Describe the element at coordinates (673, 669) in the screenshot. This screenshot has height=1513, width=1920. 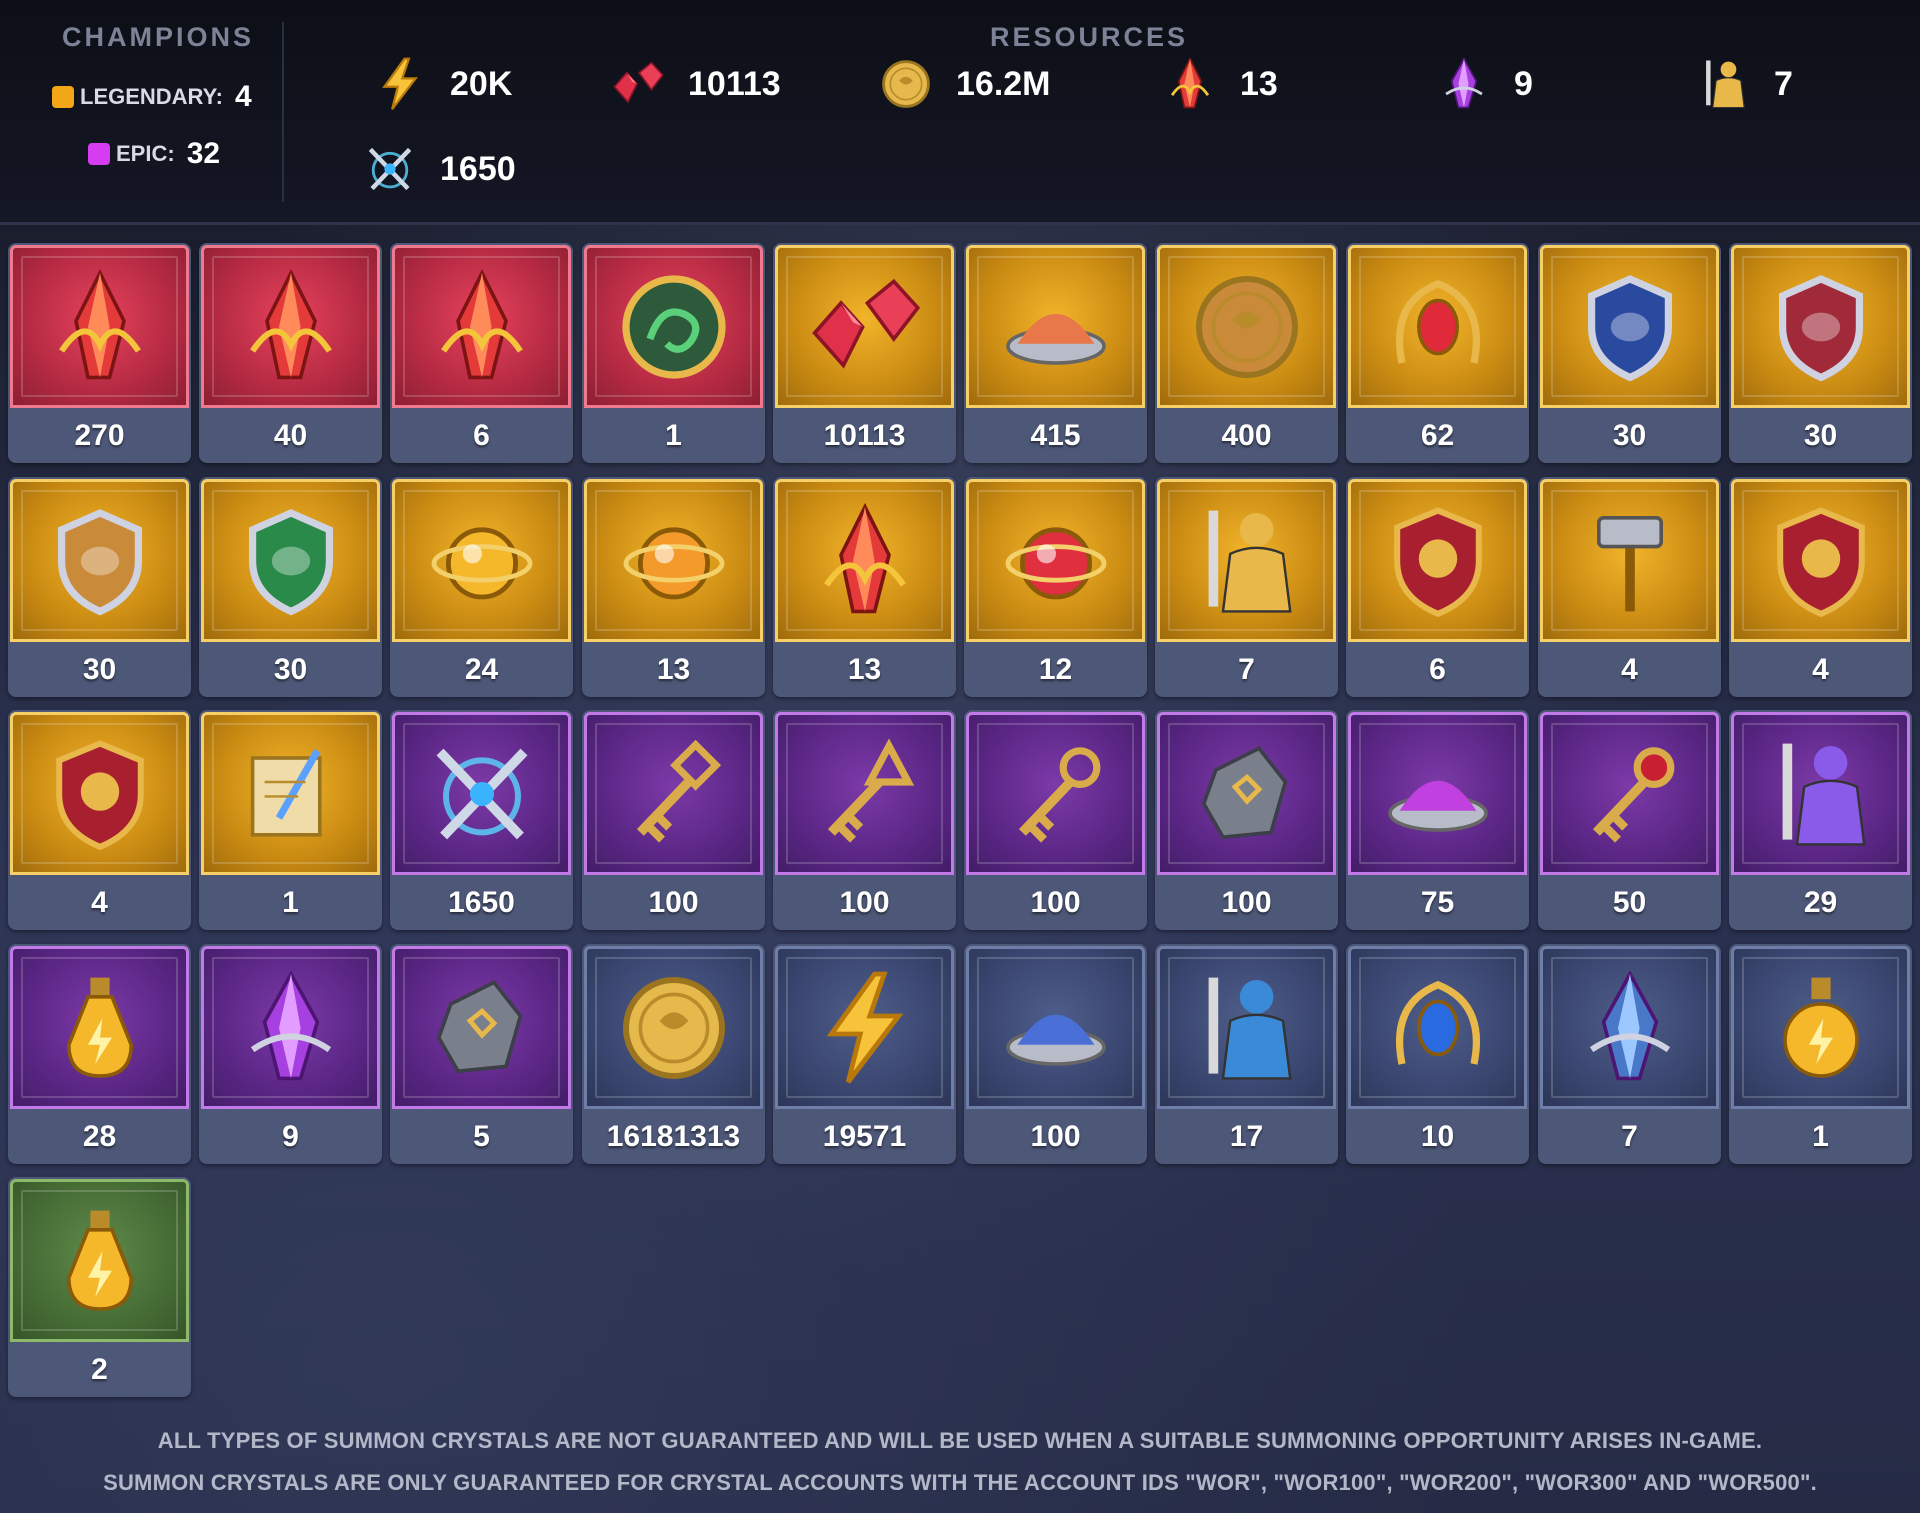
I see `item-count: 13` at that location.